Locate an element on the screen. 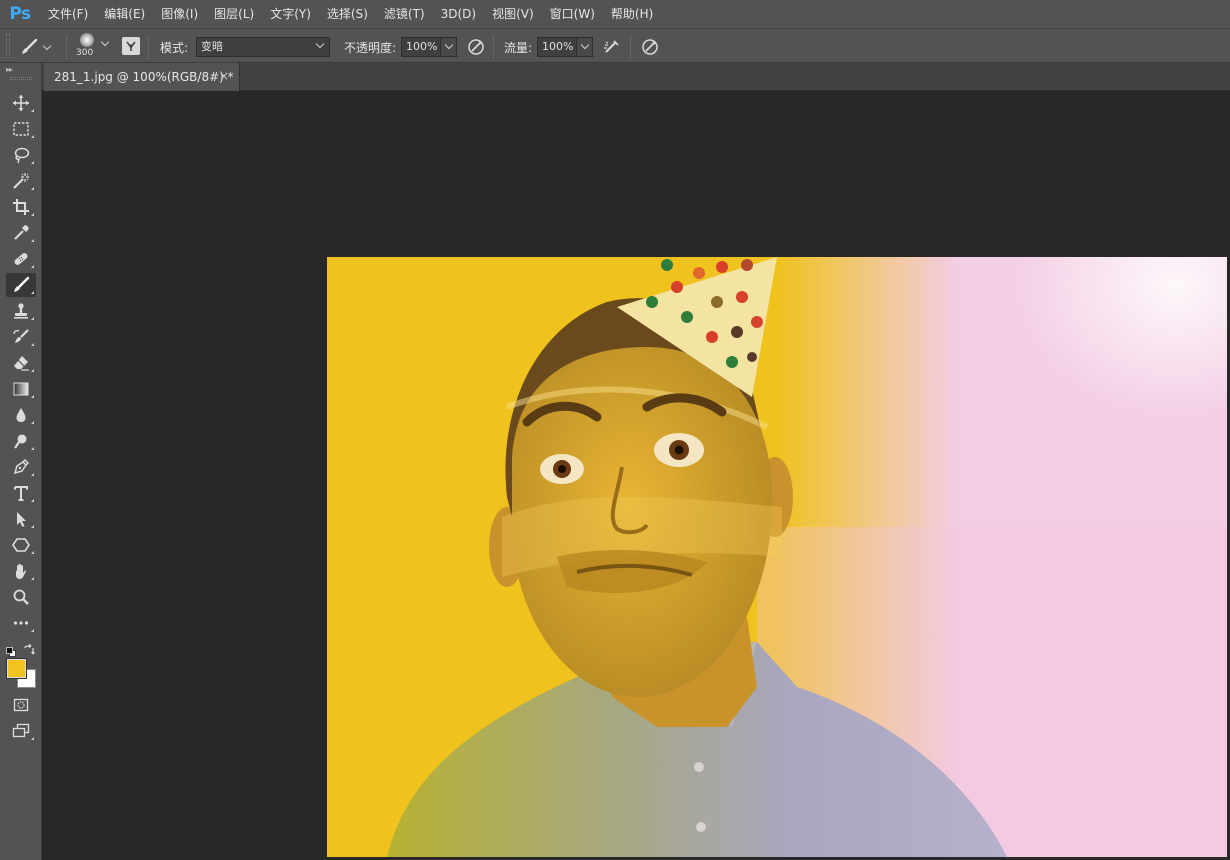 Image resolution: width=1230 pixels, height=860 pixels. tool-type is located at coordinates (21, 493).